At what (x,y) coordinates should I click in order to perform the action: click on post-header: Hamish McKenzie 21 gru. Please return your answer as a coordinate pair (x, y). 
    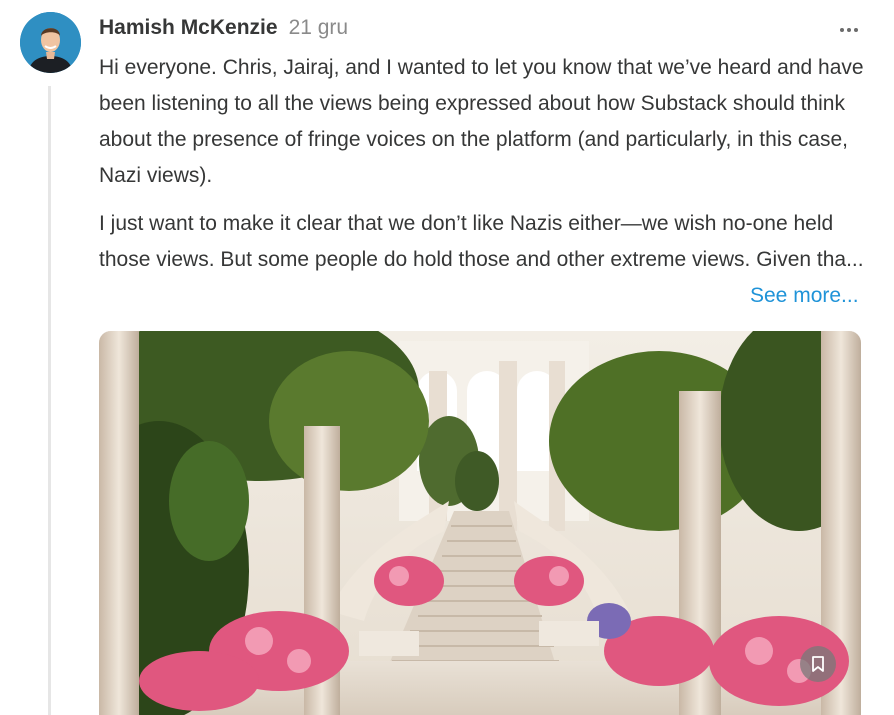
    Looking at the image, I should click on (223, 32).